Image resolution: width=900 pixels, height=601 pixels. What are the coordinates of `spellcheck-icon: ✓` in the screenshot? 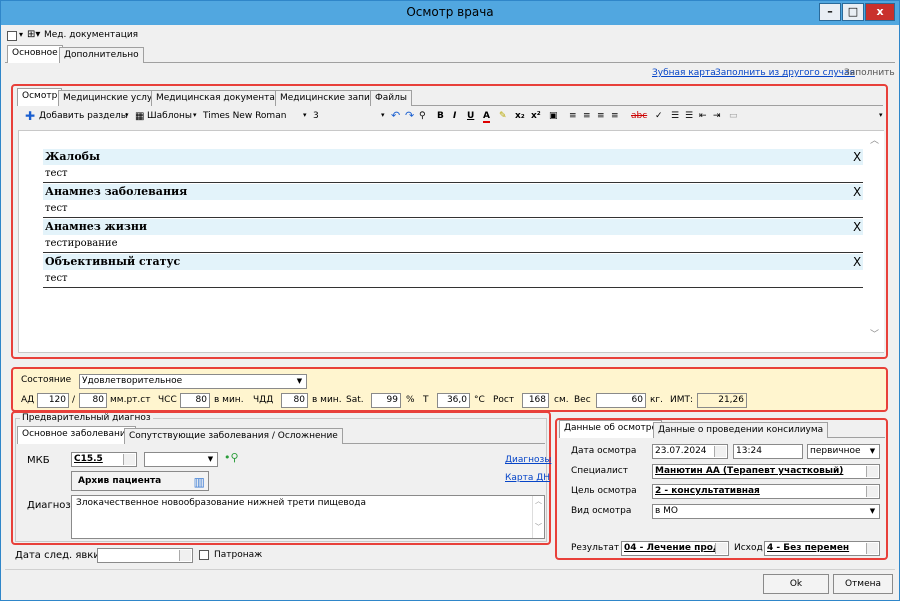 It's located at (659, 116).